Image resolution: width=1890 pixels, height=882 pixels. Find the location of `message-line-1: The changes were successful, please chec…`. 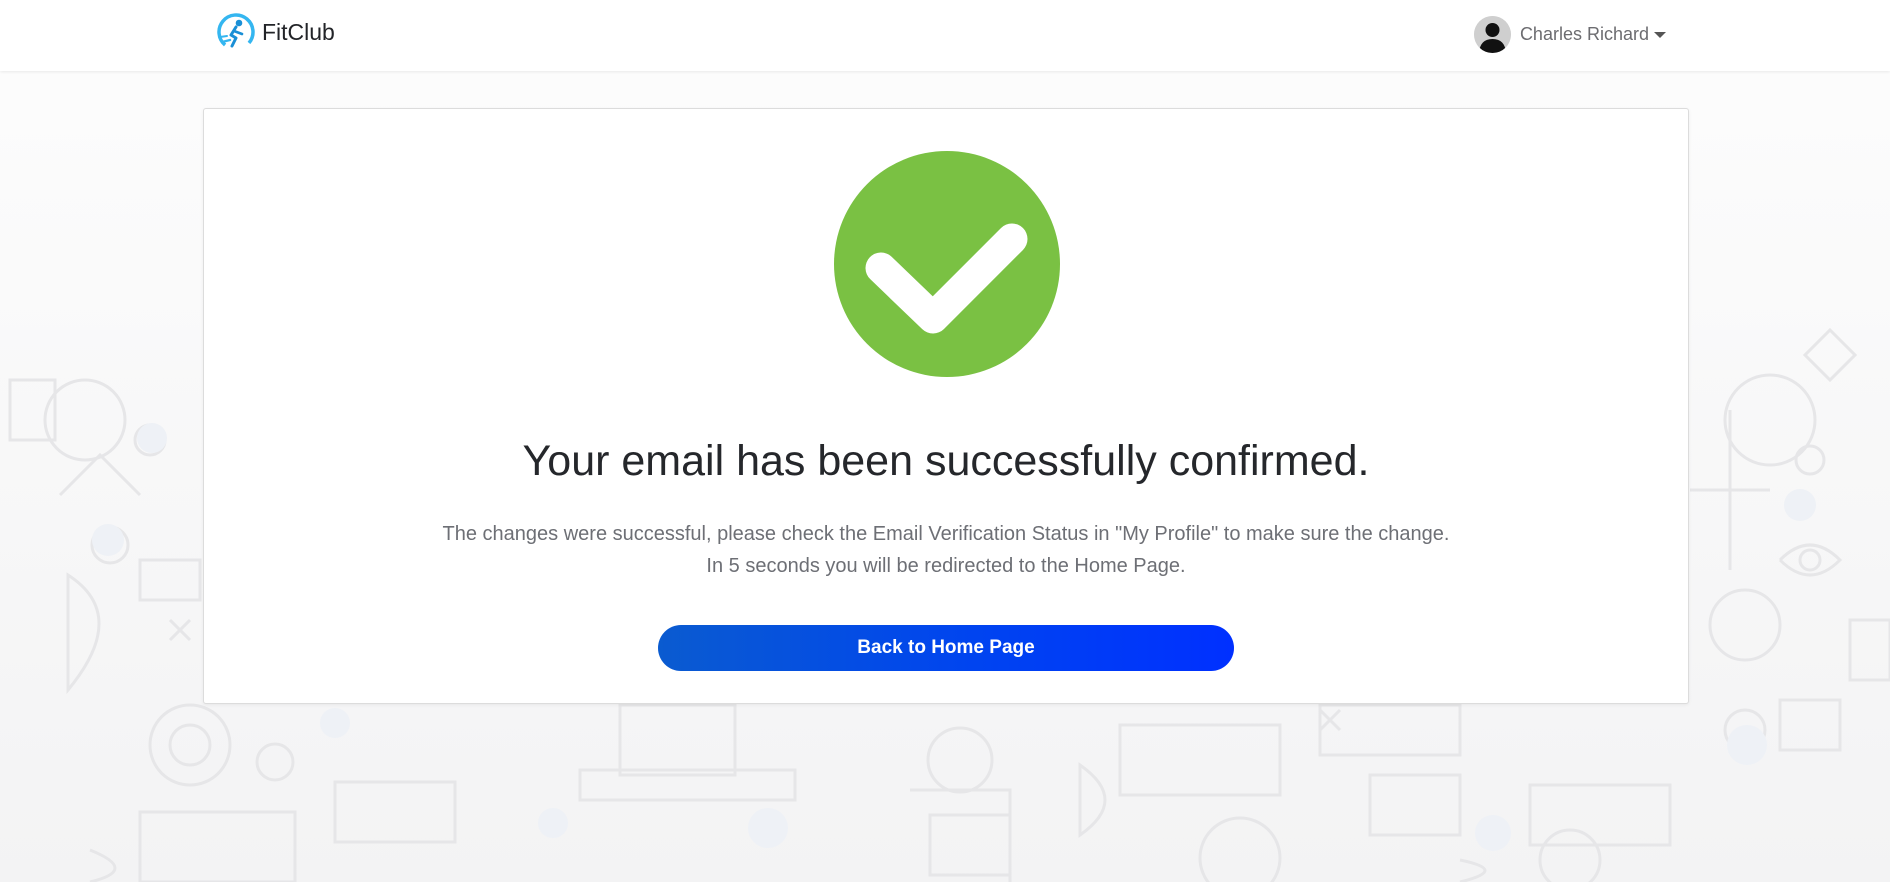

message-line-1: The changes were successful, please chec… is located at coordinates (946, 534).